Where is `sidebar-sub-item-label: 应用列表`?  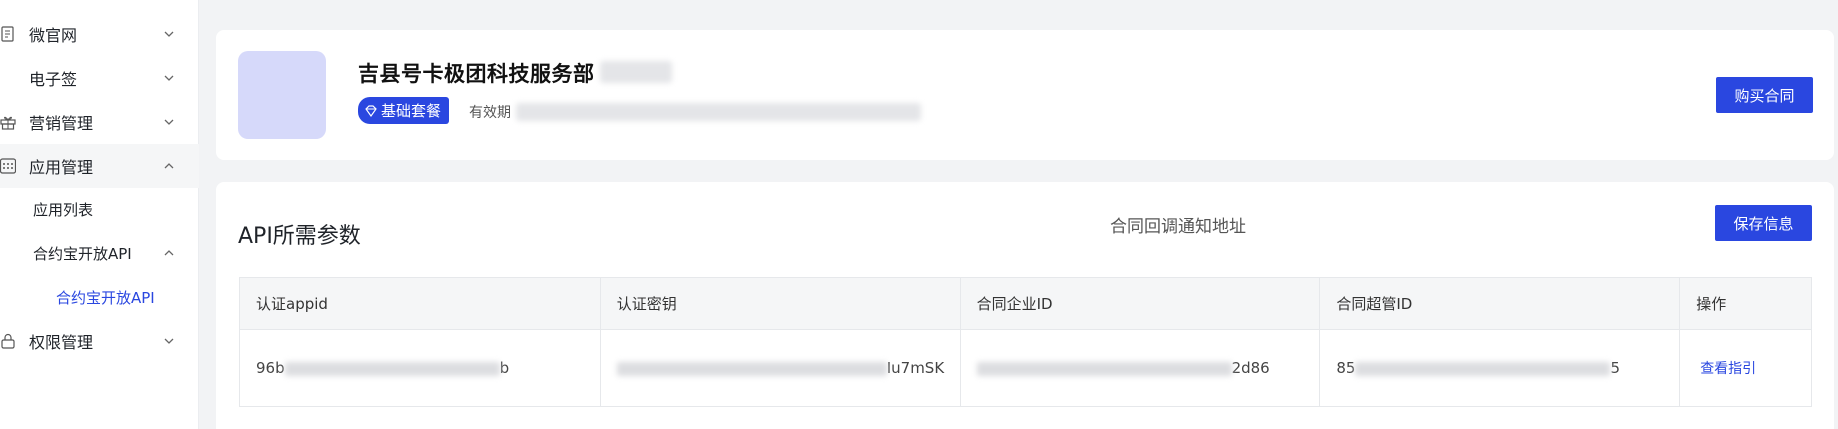 sidebar-sub-item-label: 应用列表 is located at coordinates (63, 209).